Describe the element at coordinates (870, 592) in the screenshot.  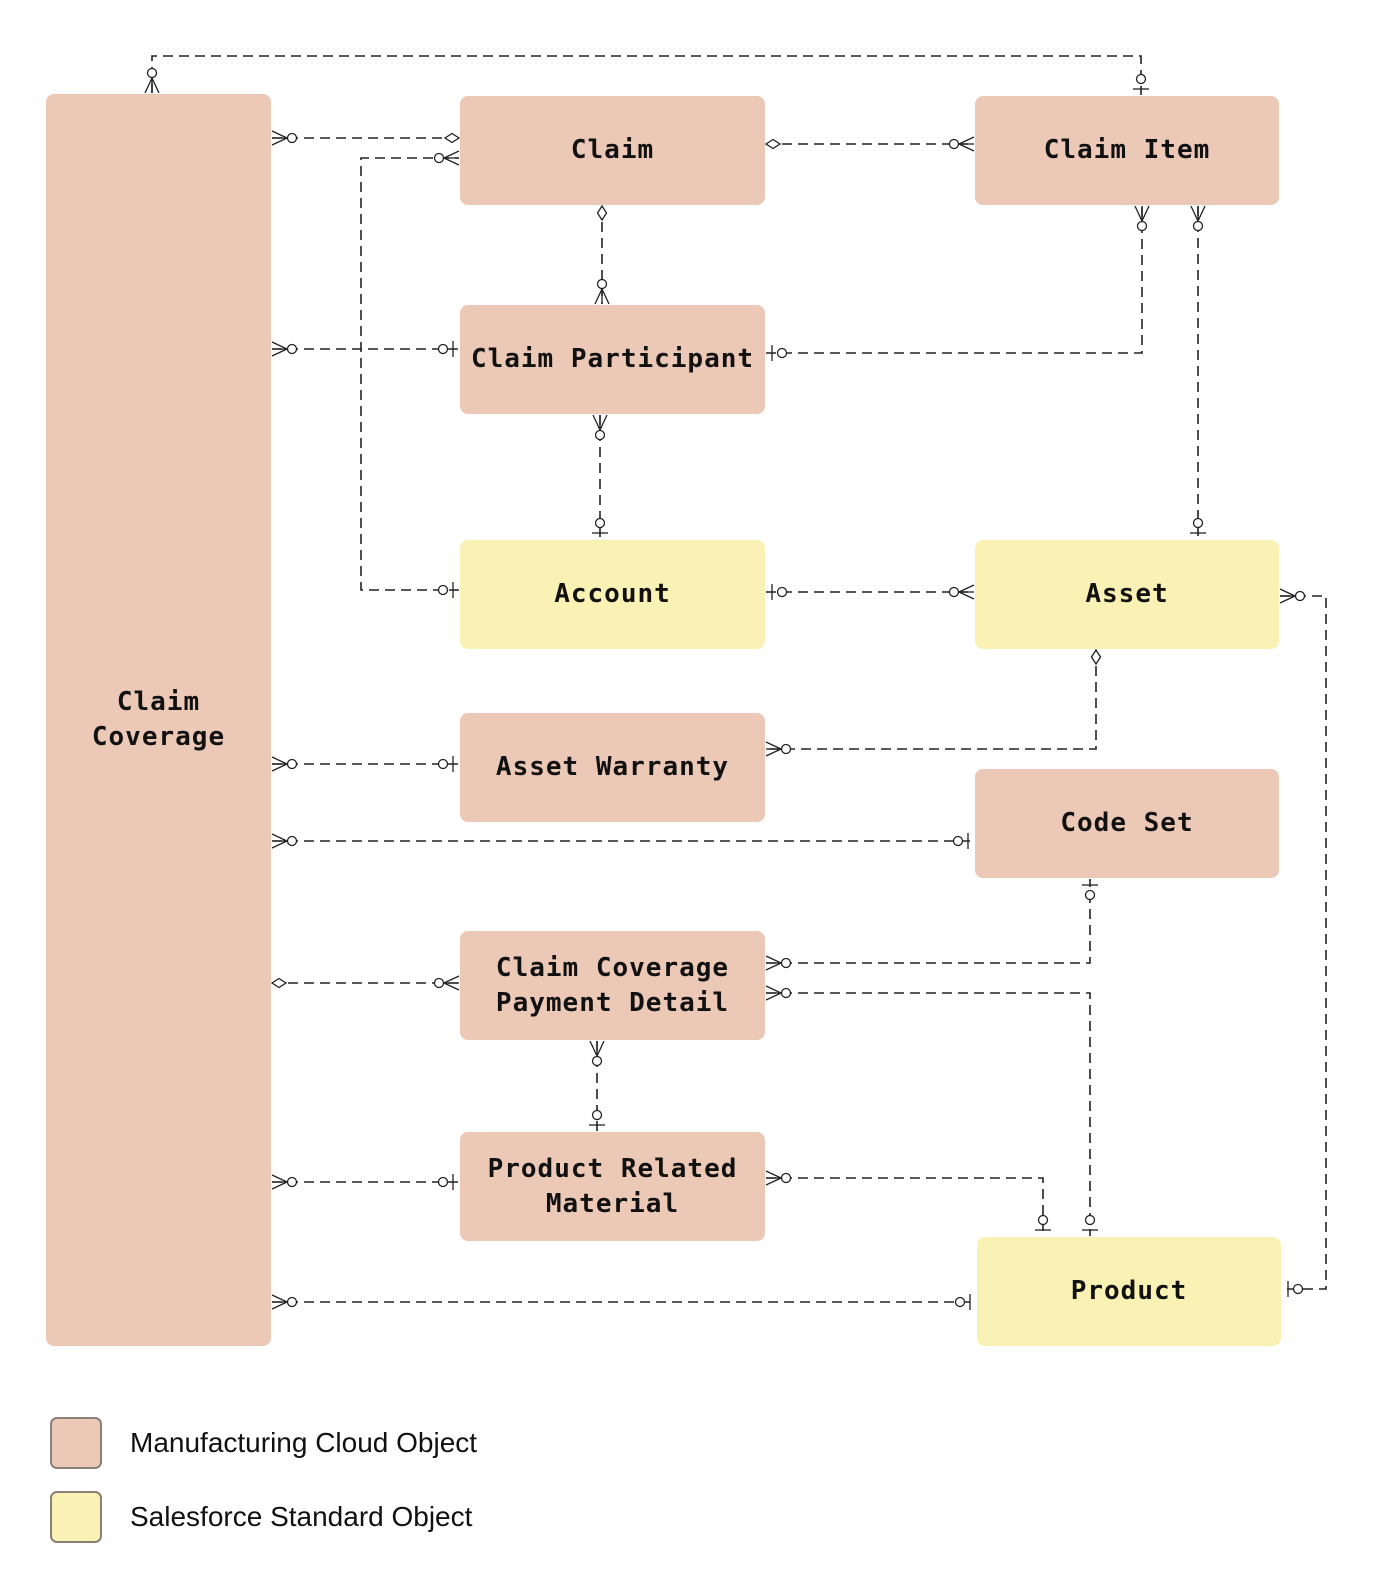
I see `relationship-account-to-asset` at that location.